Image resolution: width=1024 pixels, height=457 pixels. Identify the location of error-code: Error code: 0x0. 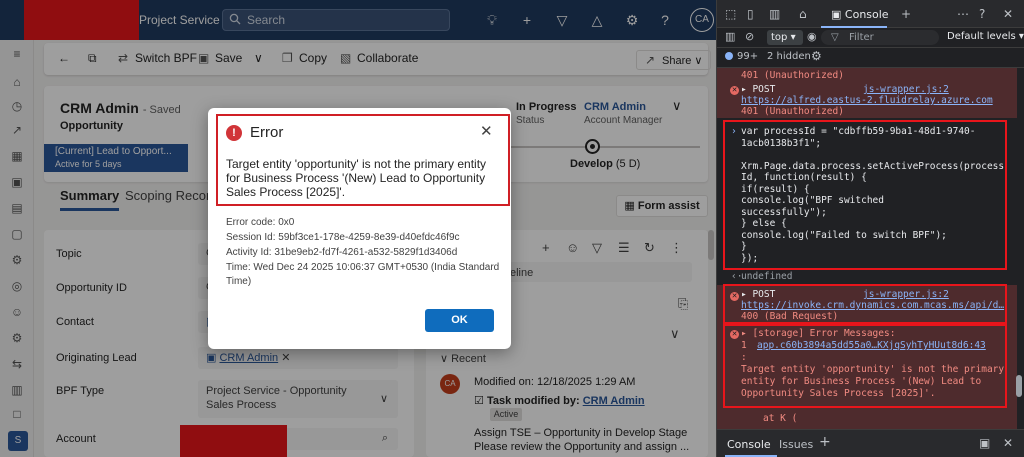
(260, 222).